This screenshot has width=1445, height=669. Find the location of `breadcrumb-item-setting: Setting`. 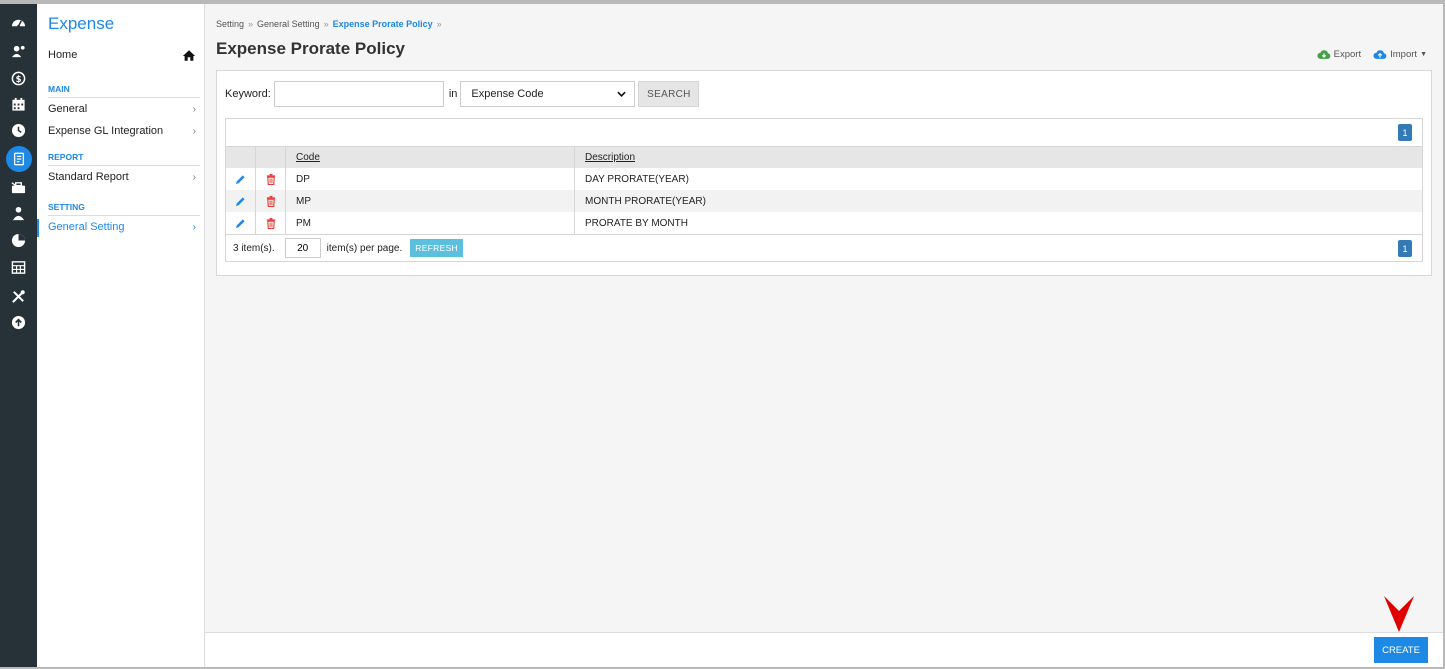

breadcrumb-item-setting: Setting is located at coordinates (230, 24).